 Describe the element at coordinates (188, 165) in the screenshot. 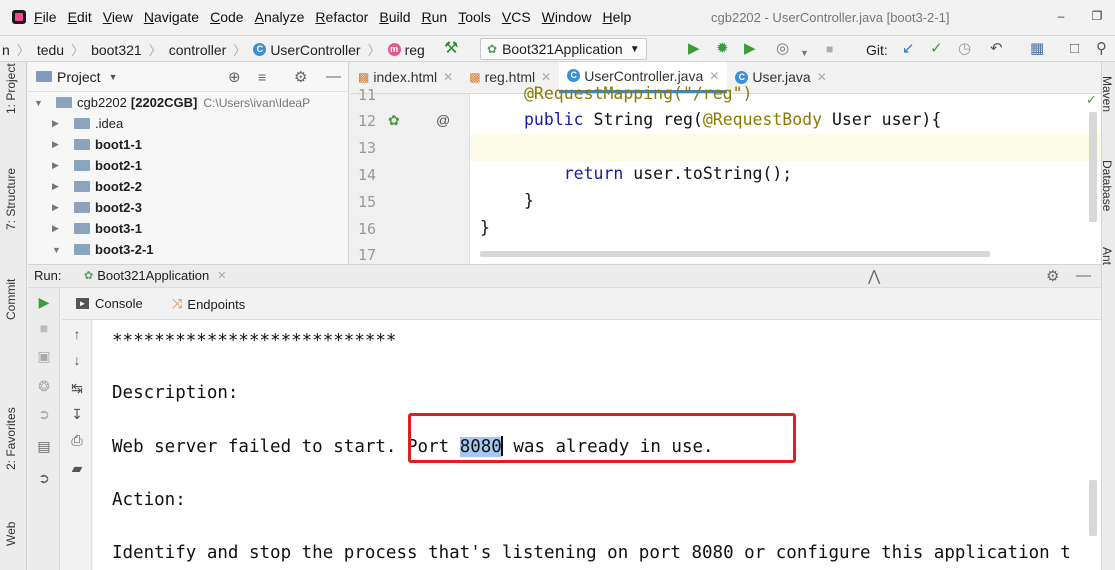

I see `tree-item: ▶ boot2-1` at that location.